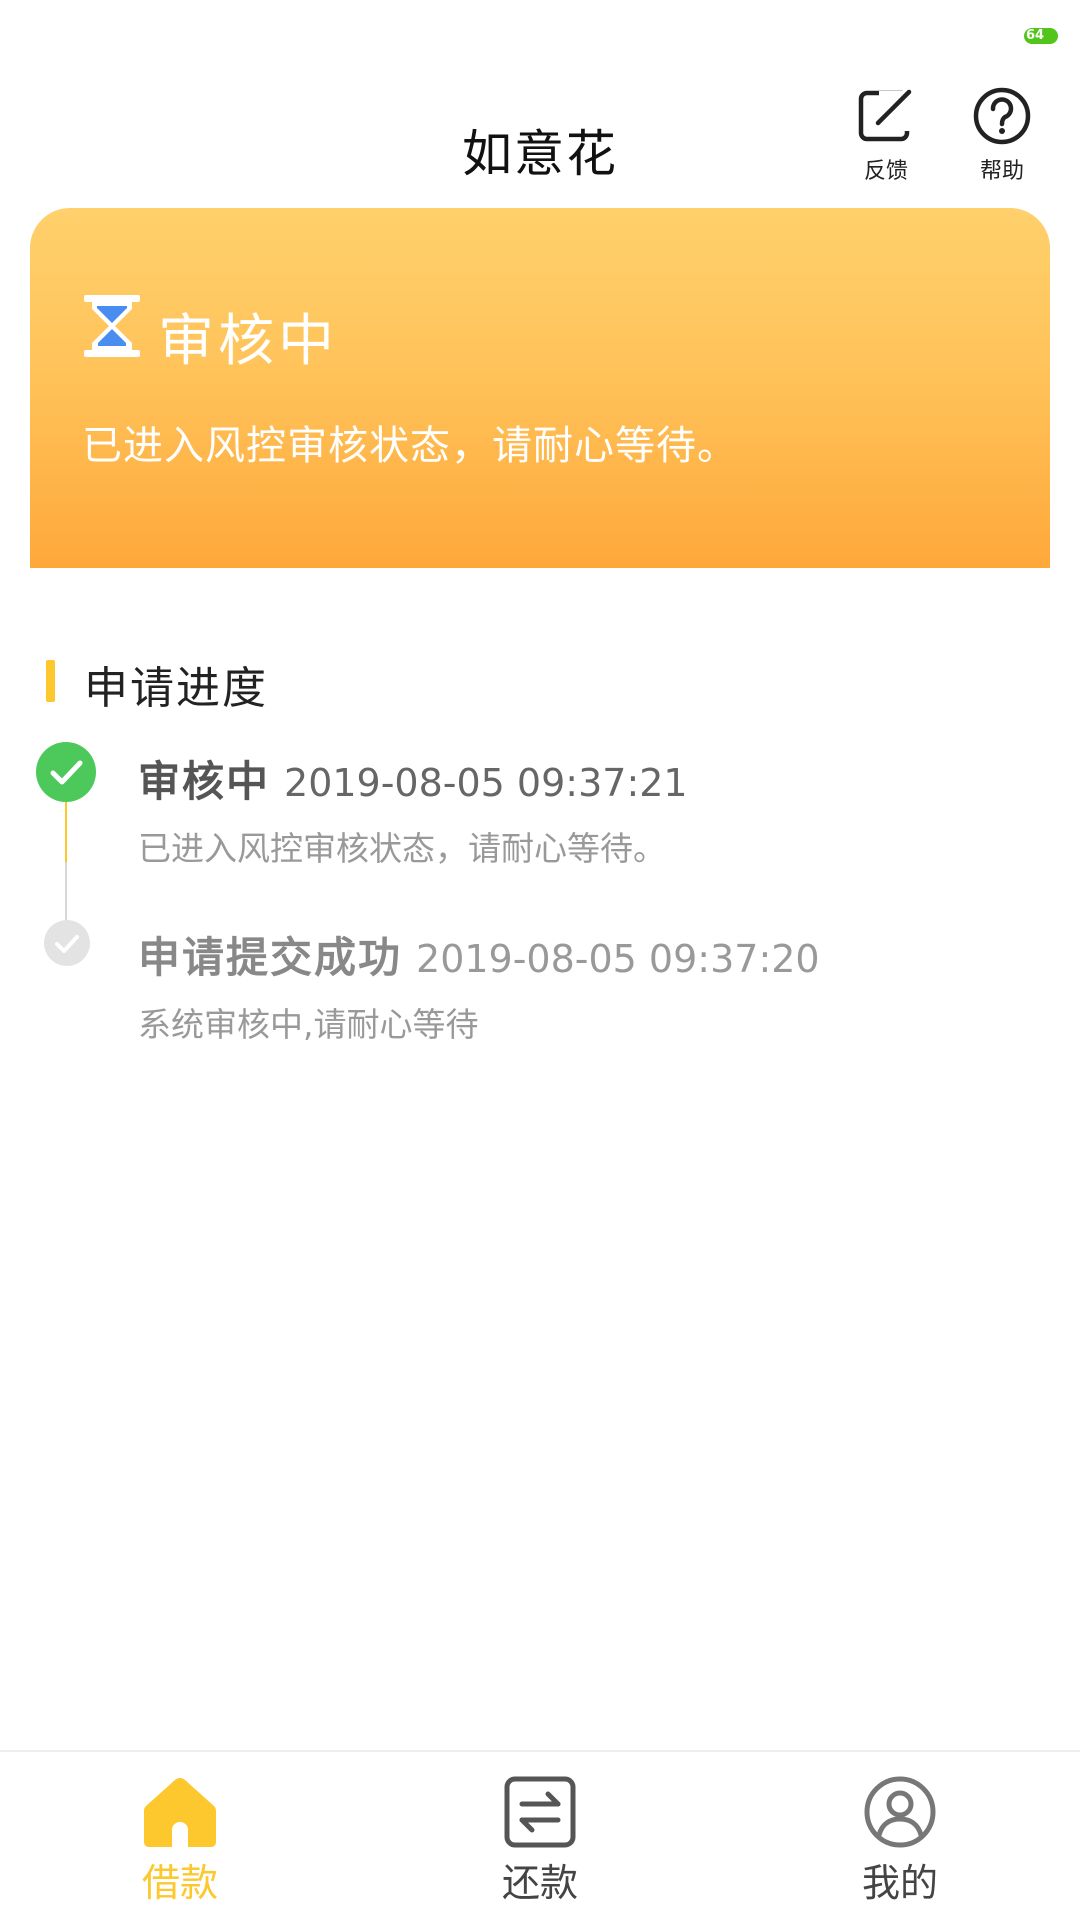  I want to click on step-description: 系统审核中,请耐心等待, so click(308, 1024).